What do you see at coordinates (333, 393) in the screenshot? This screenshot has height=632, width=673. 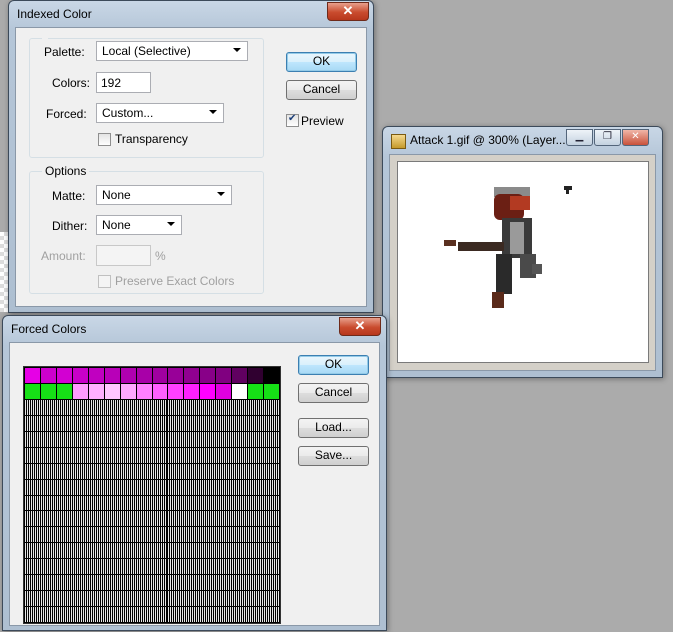 I see `cancel-button: Cancel` at bounding box center [333, 393].